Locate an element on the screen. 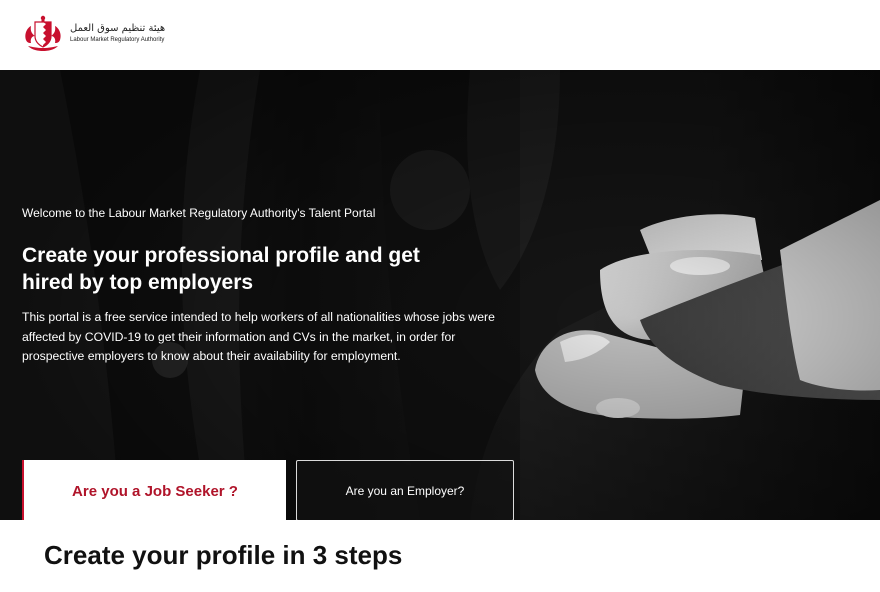 The width and height of the screenshot is (880, 592). bahrain-emblem-icon is located at coordinates (43, 33).